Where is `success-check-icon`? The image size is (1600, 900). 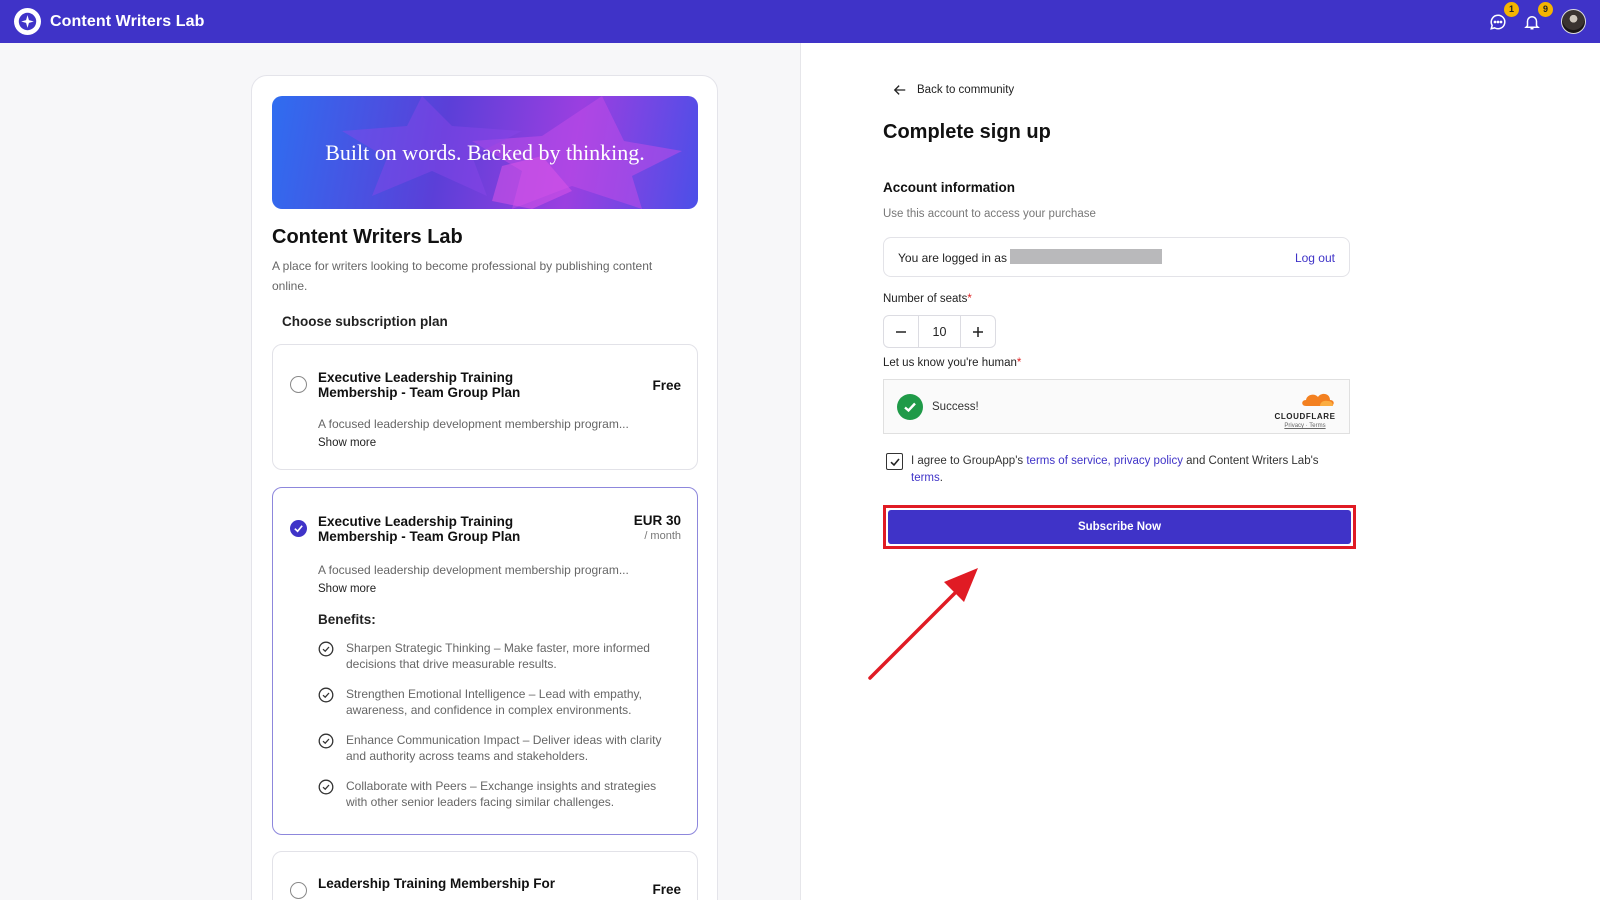
success-check-icon is located at coordinates (910, 407).